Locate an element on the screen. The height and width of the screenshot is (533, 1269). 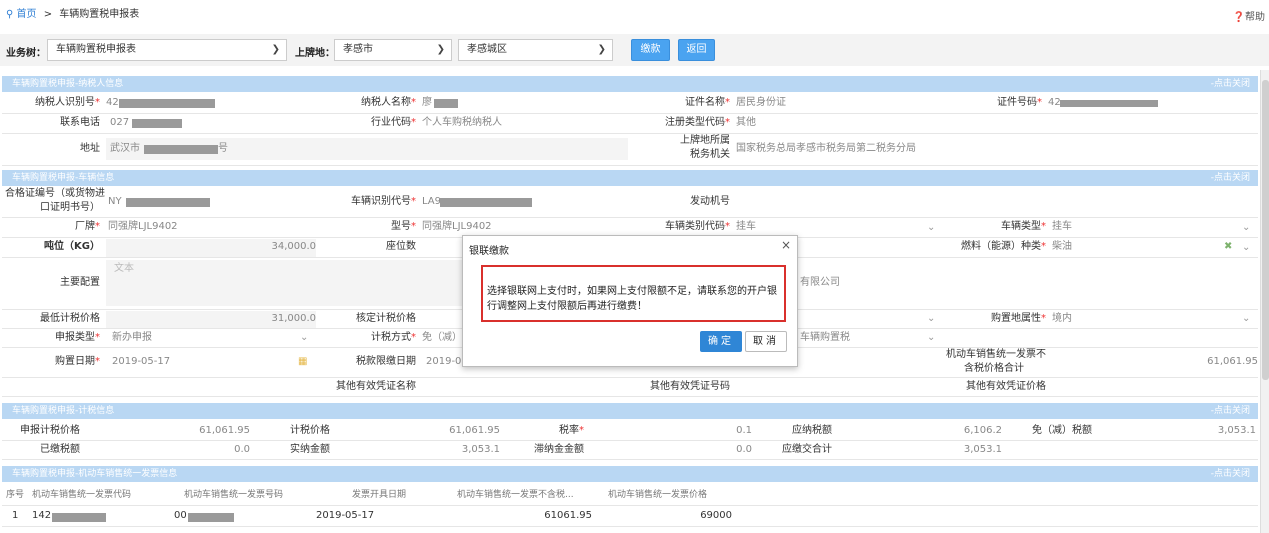
section-header-taxpayer: 车辆购置税申报-纳税人信息 -点击关闭 is located at coordinates (630, 84).